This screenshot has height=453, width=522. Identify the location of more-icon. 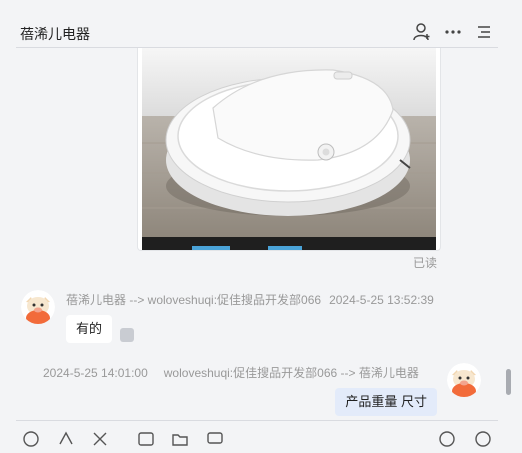
(453, 32).